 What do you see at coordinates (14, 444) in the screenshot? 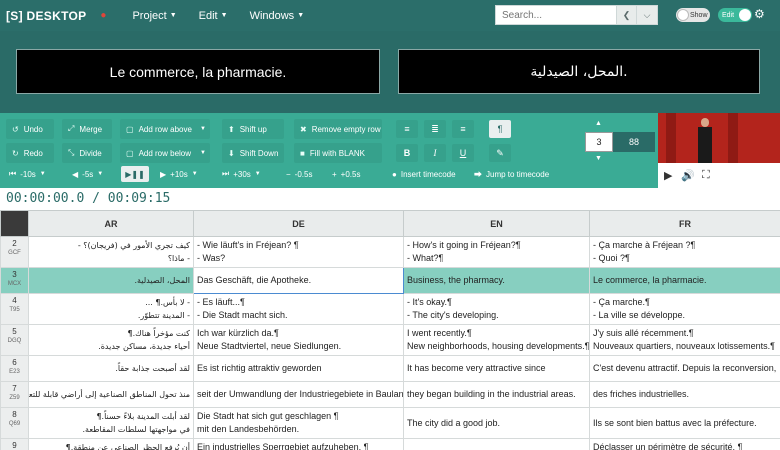
I see `row-number: 9H9P` at bounding box center [14, 444].